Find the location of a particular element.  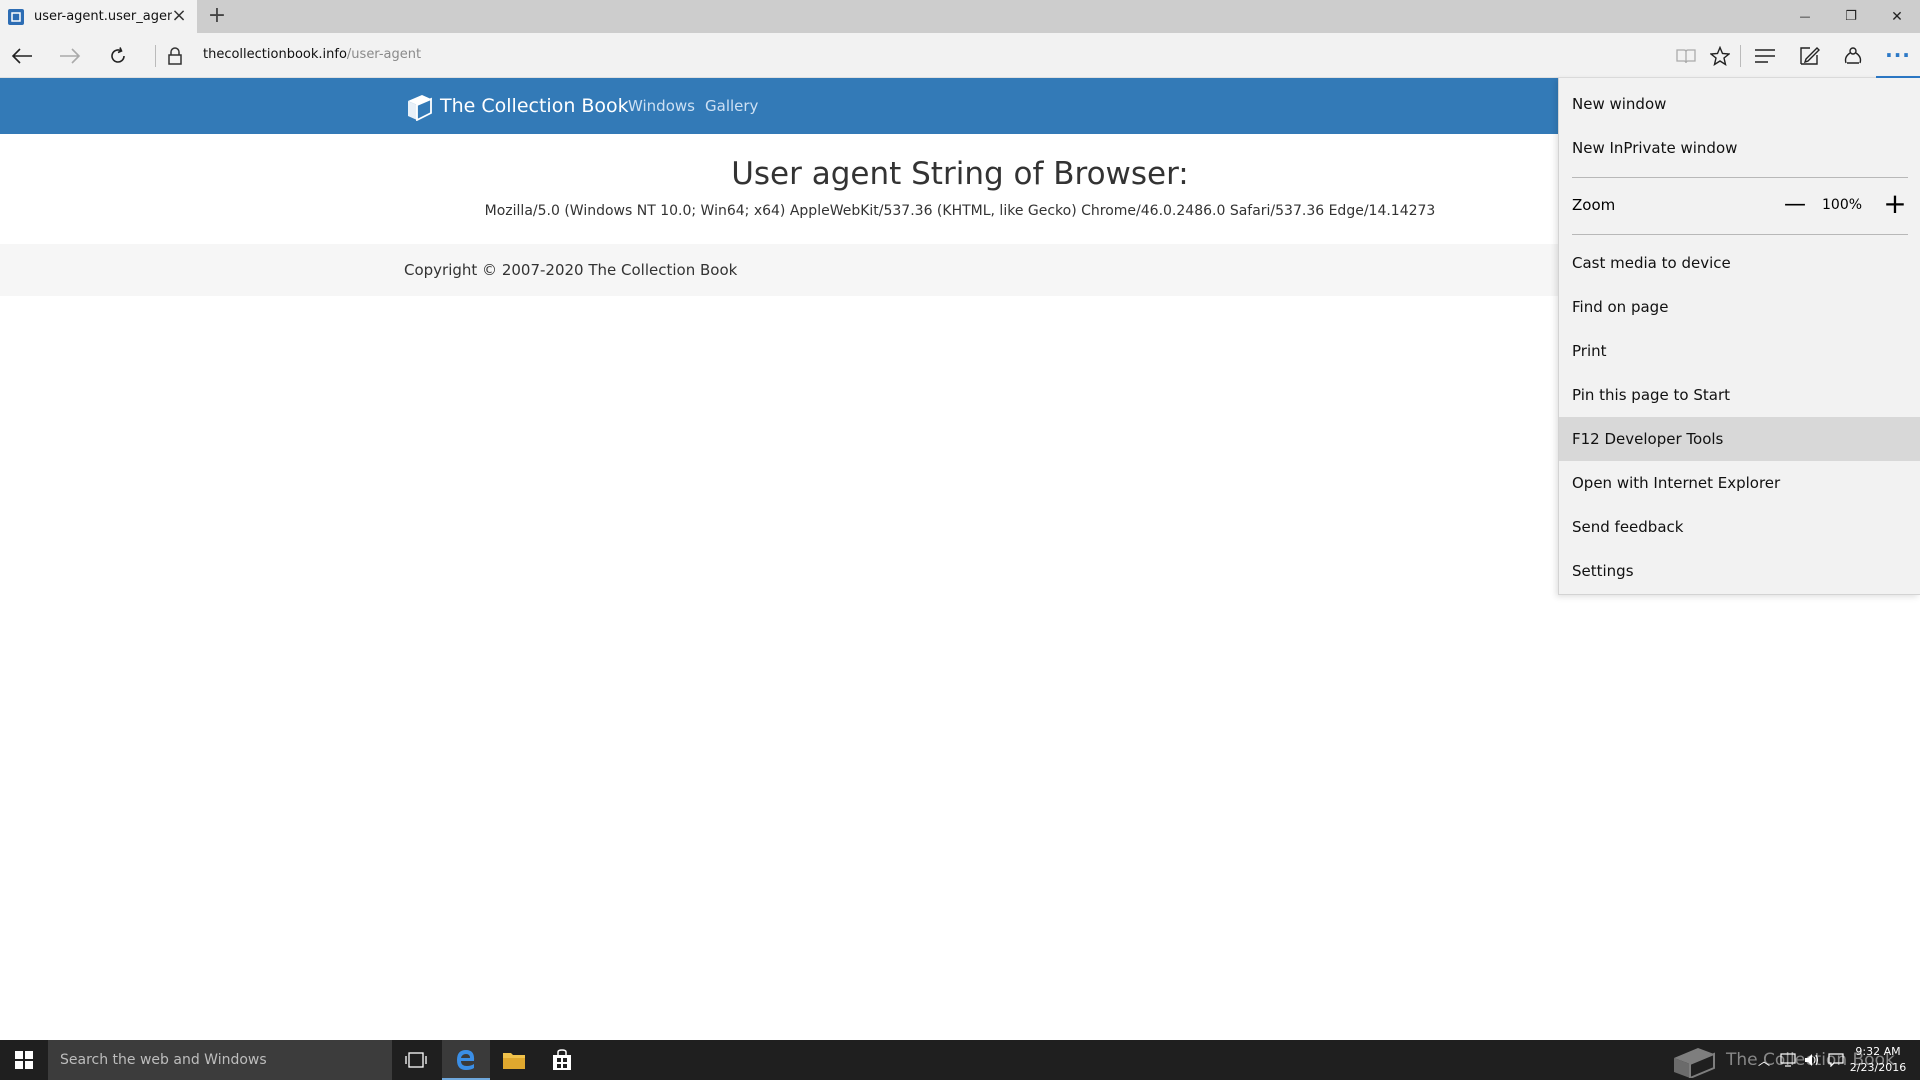

nav-link-gallery: Gallery is located at coordinates (731, 106).